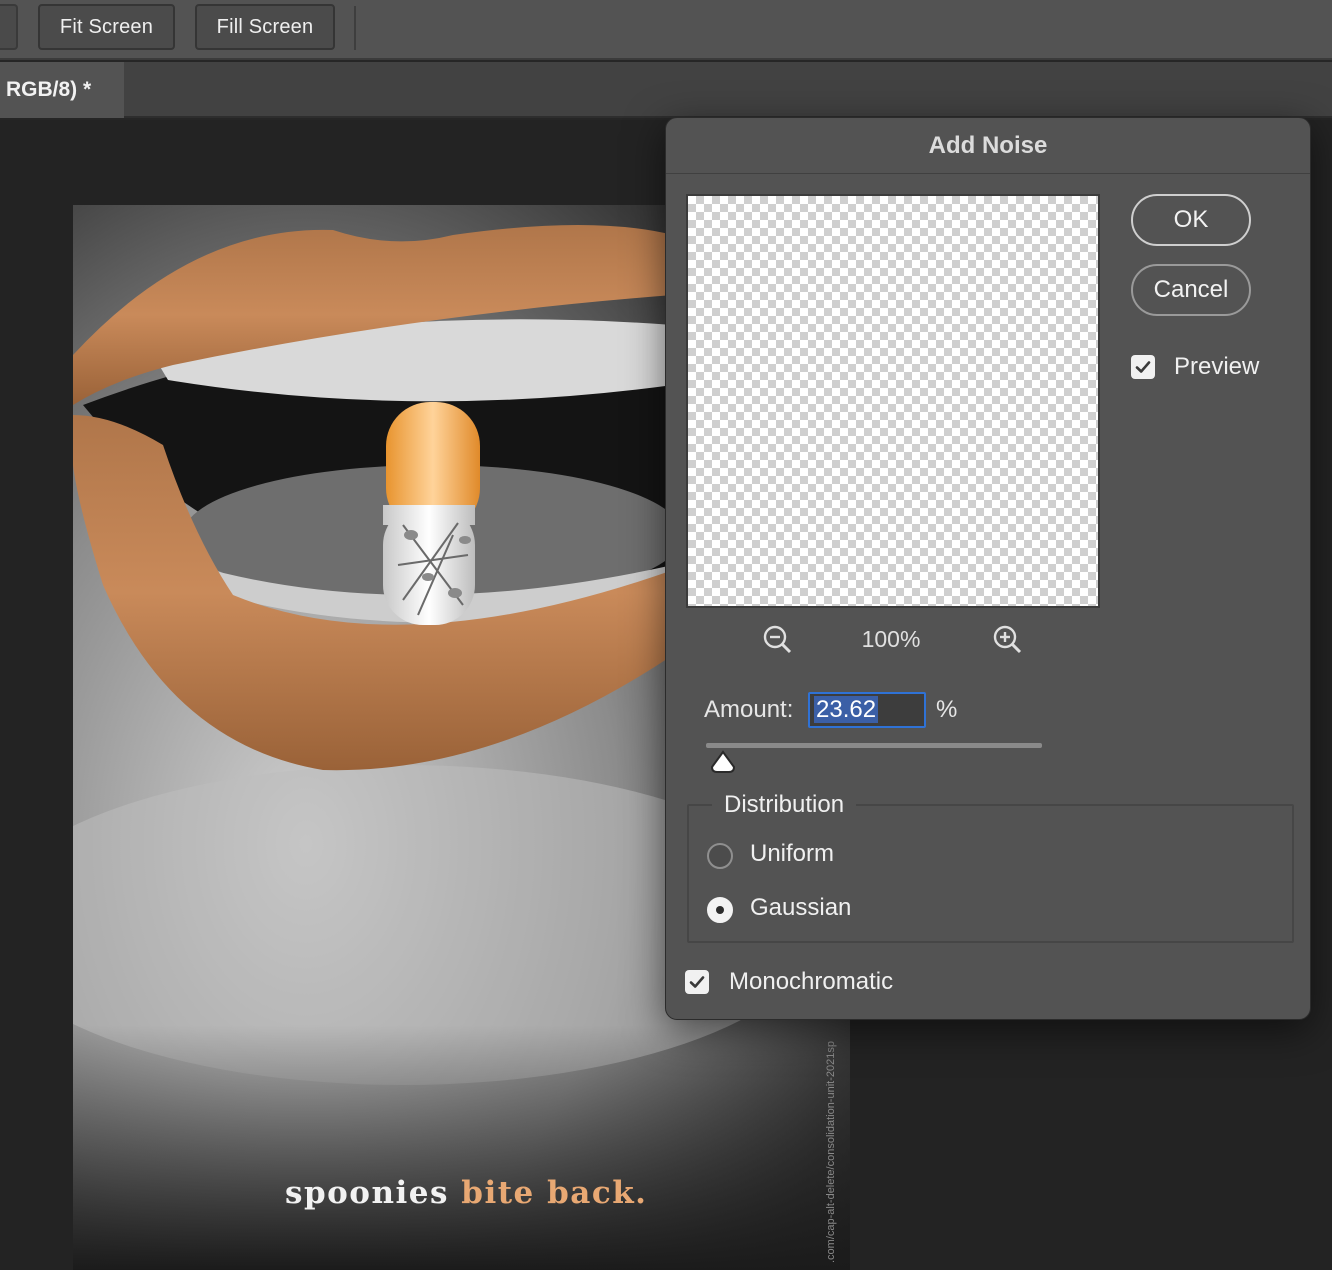 The width and height of the screenshot is (1332, 1270). What do you see at coordinates (106, 27) in the screenshot?
I see `fit-screen-button: Fit Screen` at bounding box center [106, 27].